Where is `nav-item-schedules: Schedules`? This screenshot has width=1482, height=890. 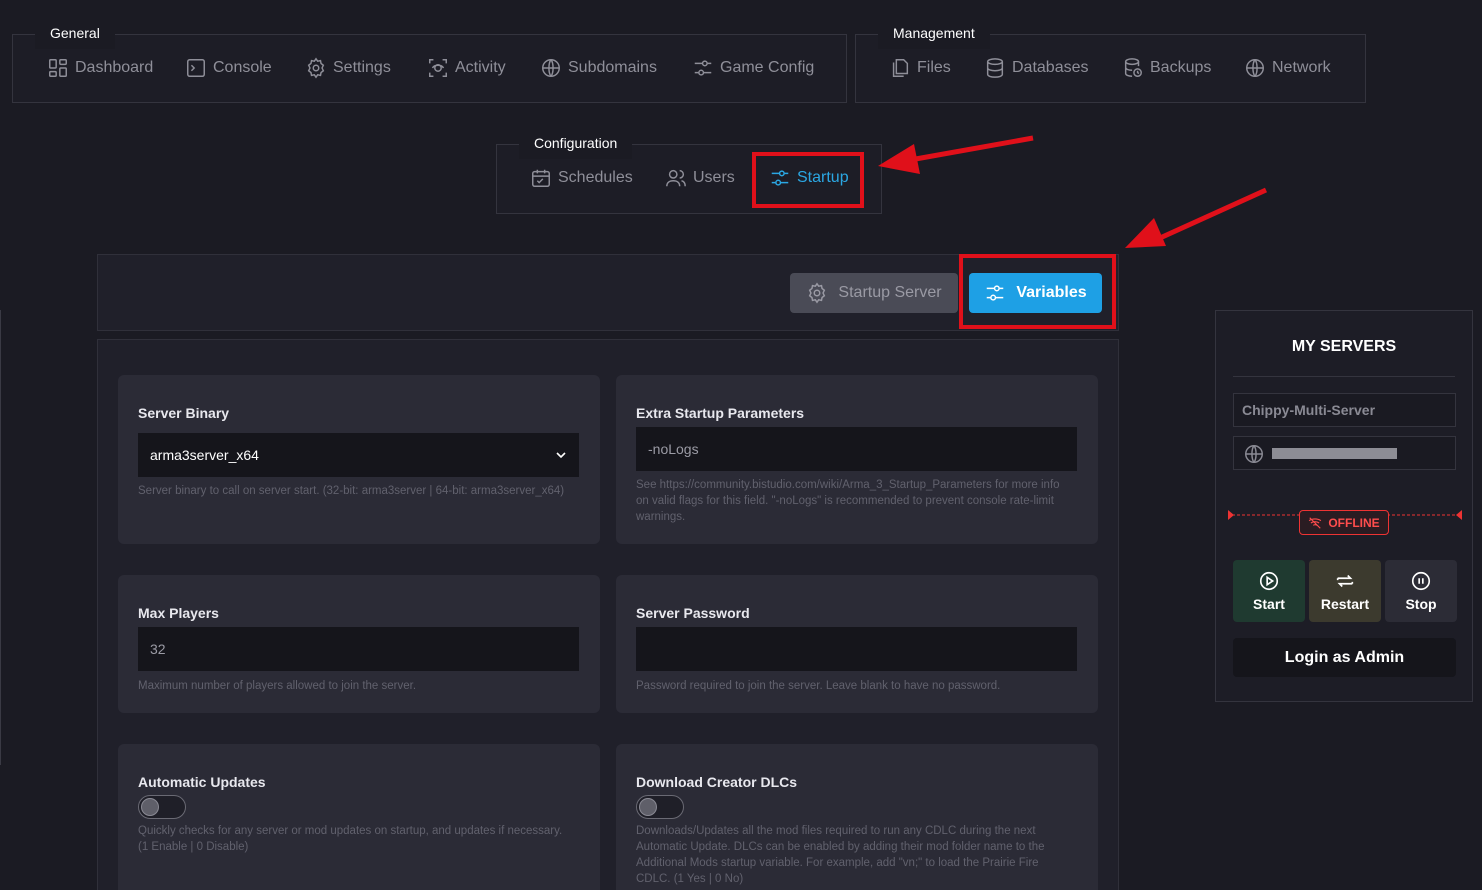 nav-item-schedules: Schedules is located at coordinates (581, 178).